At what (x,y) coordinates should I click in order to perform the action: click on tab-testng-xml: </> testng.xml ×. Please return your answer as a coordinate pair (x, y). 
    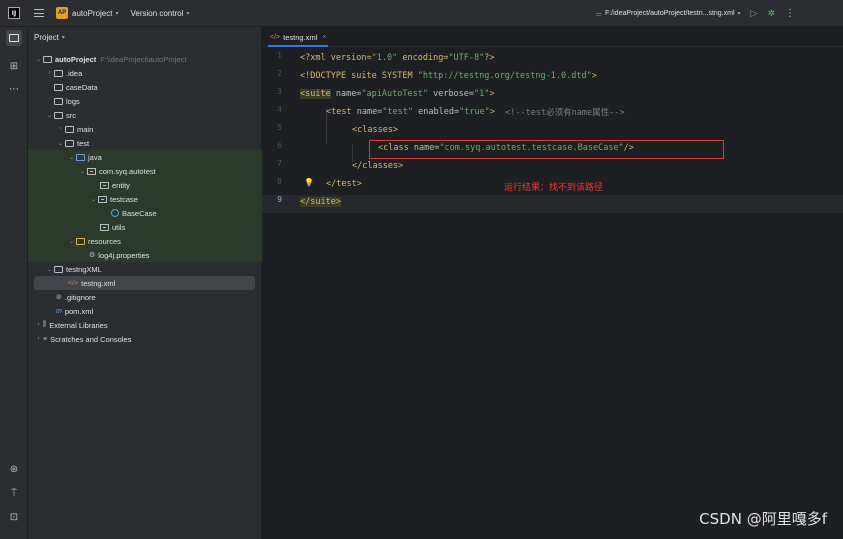
    Looking at the image, I should click on (298, 38).